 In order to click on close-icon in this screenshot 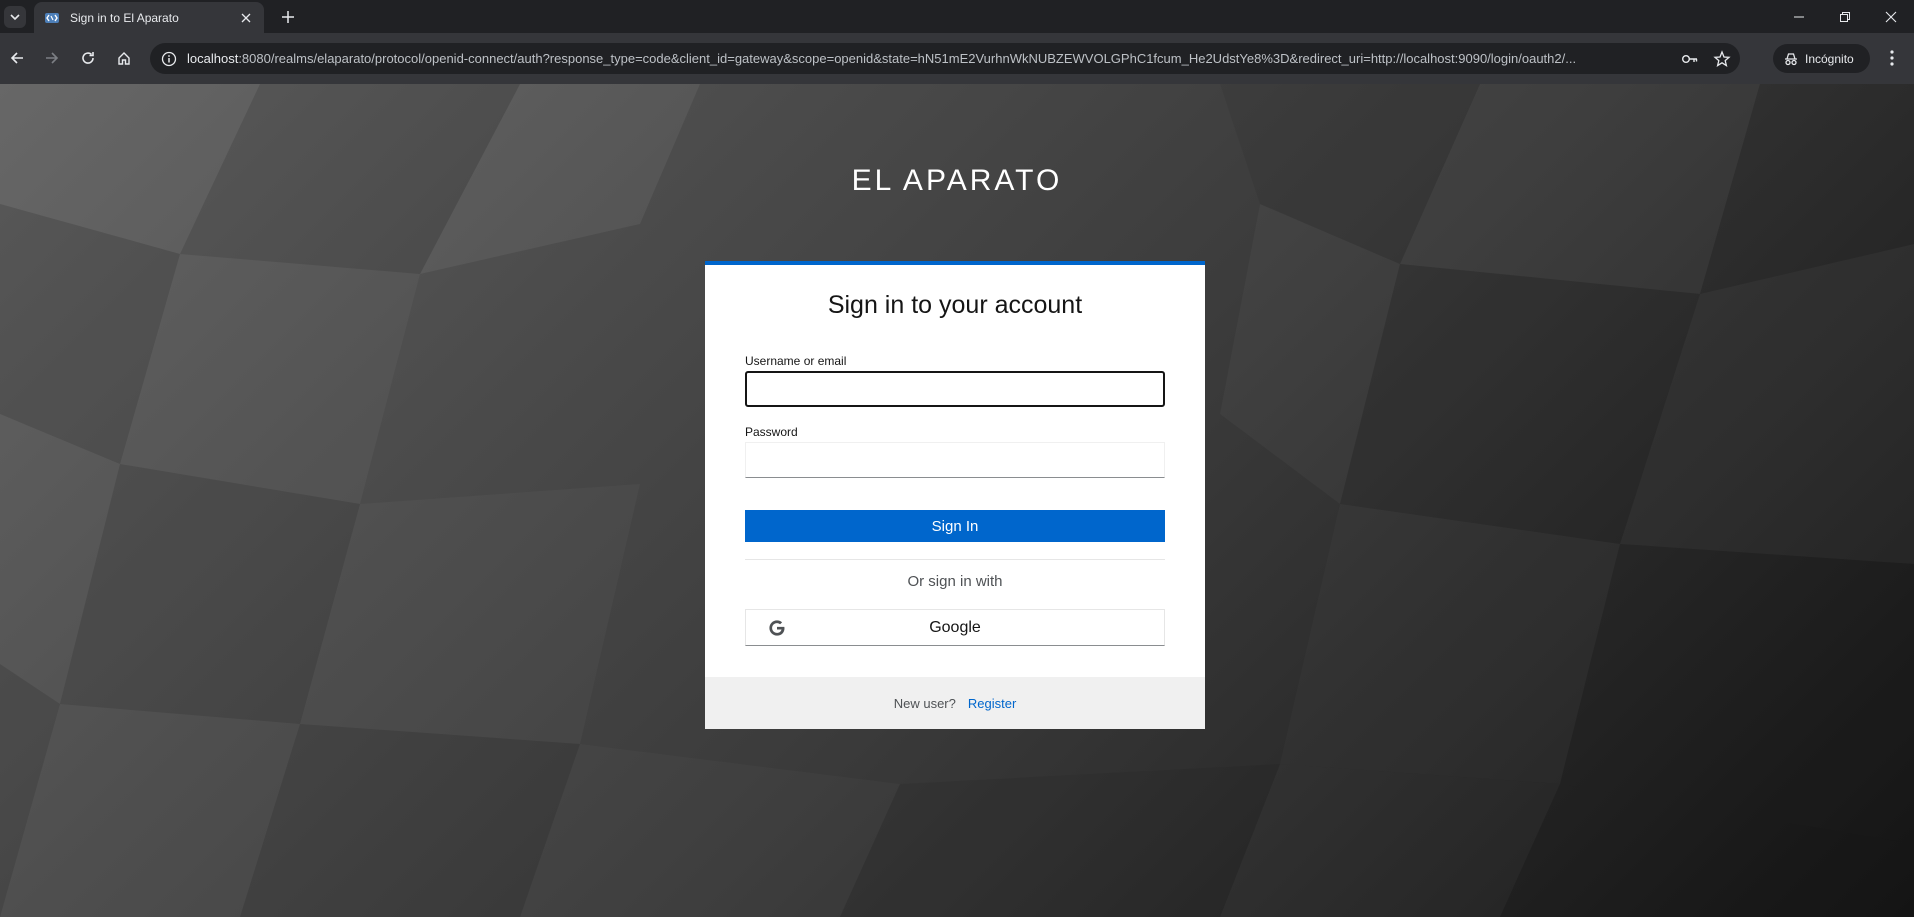, I will do `click(1891, 16)`.